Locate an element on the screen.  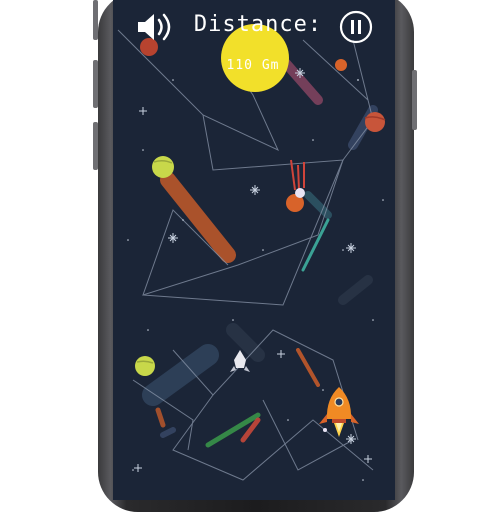
pause-icon is located at coordinates (356, 27).